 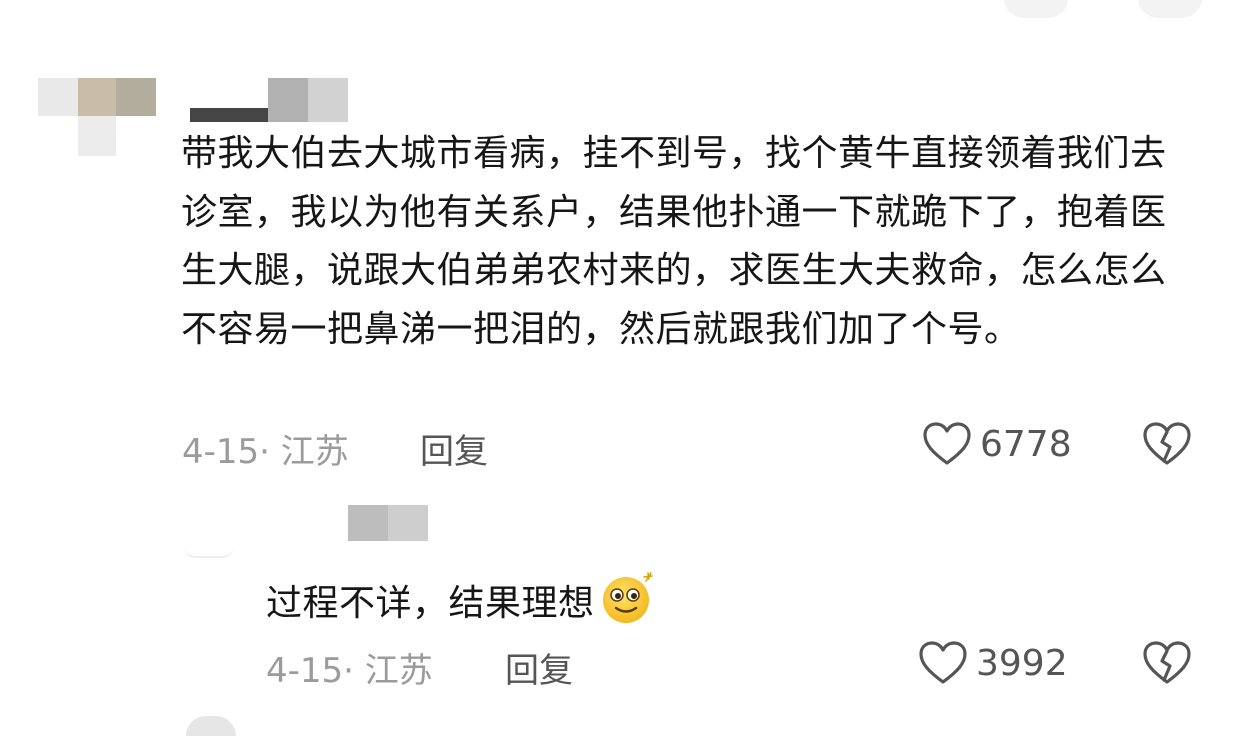 I want to click on smiling-face-emoji, so click(x=627, y=597).